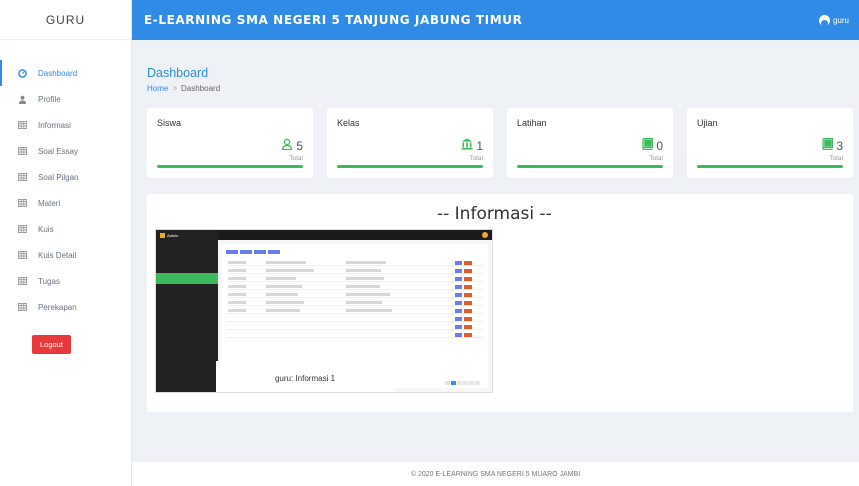  Describe the element at coordinates (49, 99) in the screenshot. I see `sidebar-item-label: Profile` at that location.